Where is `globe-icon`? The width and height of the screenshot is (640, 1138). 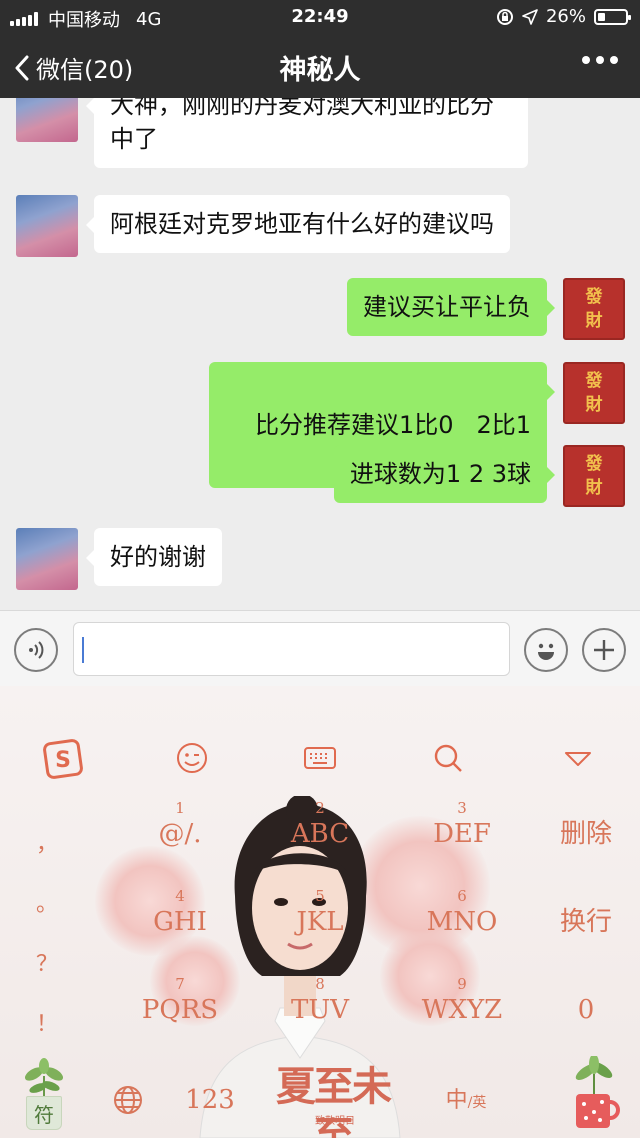 globe-icon is located at coordinates (128, 1100).